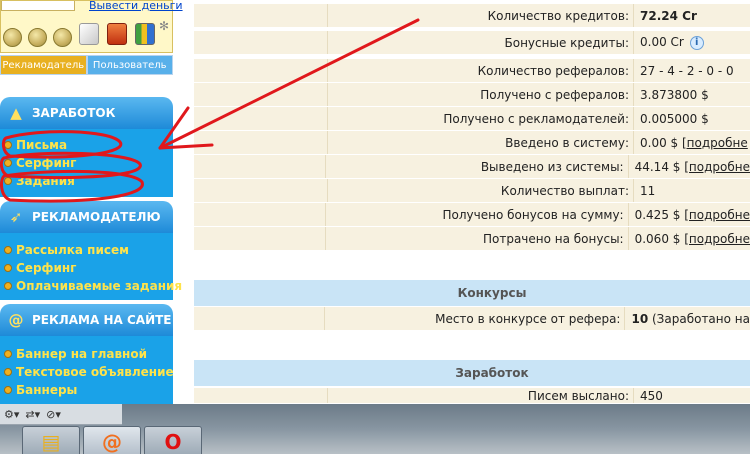  I want to click on medal-icon, so click(12, 37).